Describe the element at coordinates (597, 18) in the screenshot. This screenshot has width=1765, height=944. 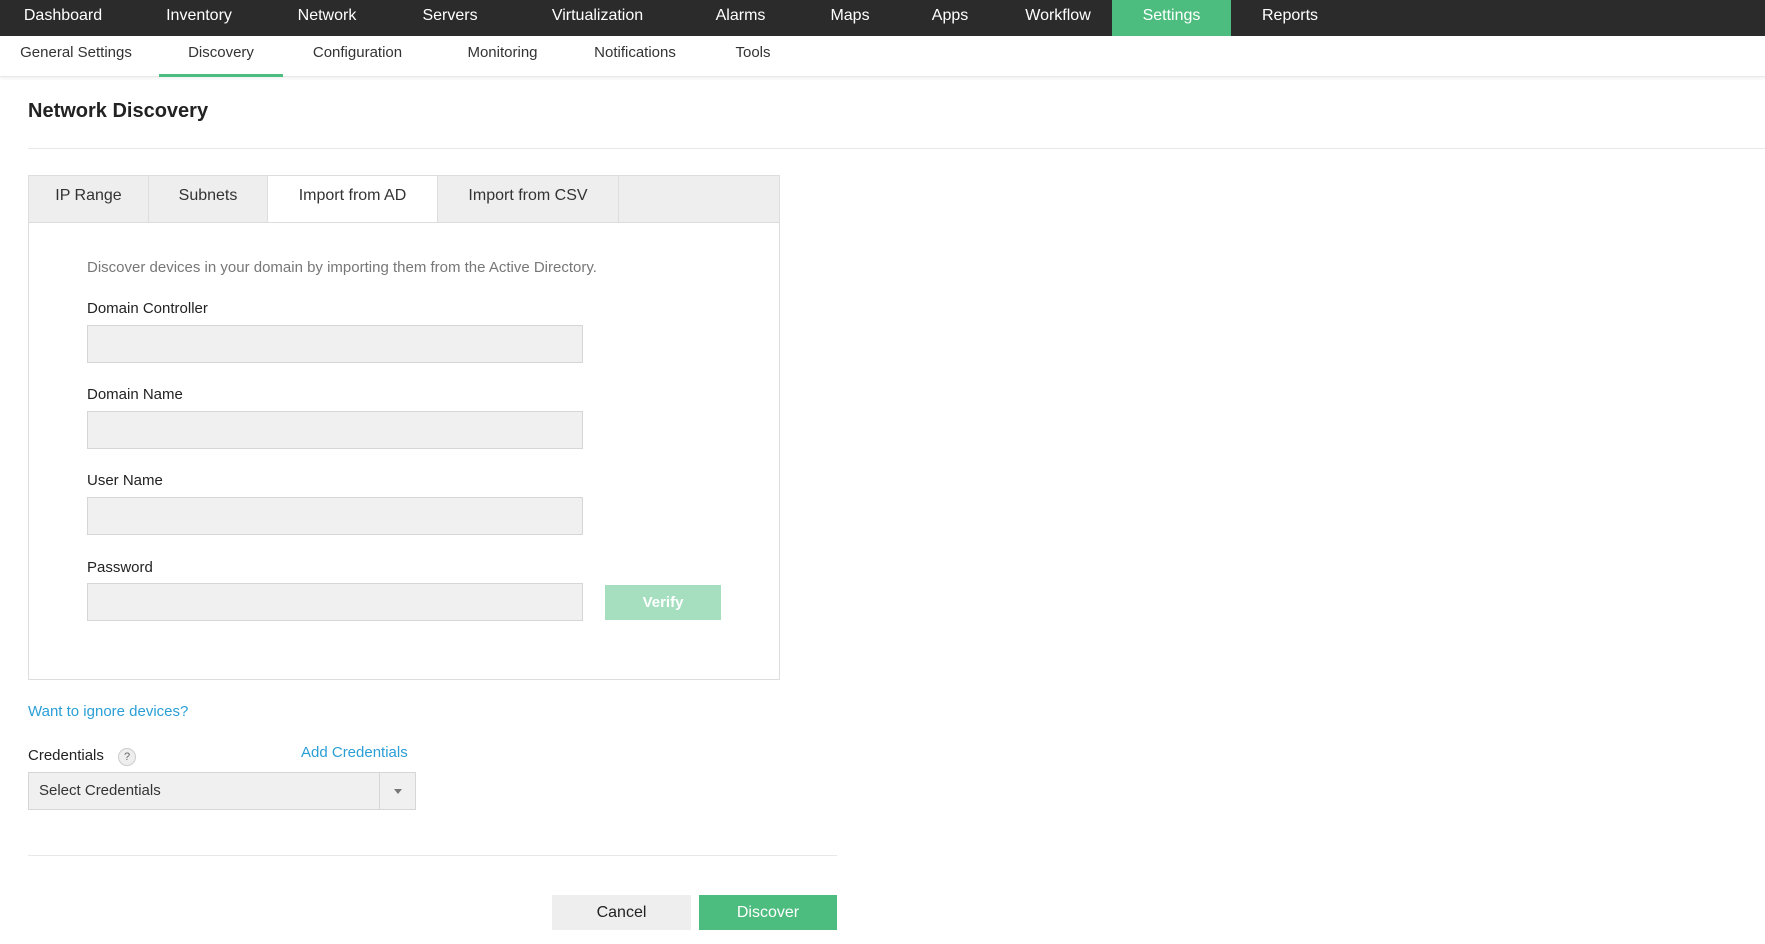
I see `nav-virtualization: Virtualization` at that location.